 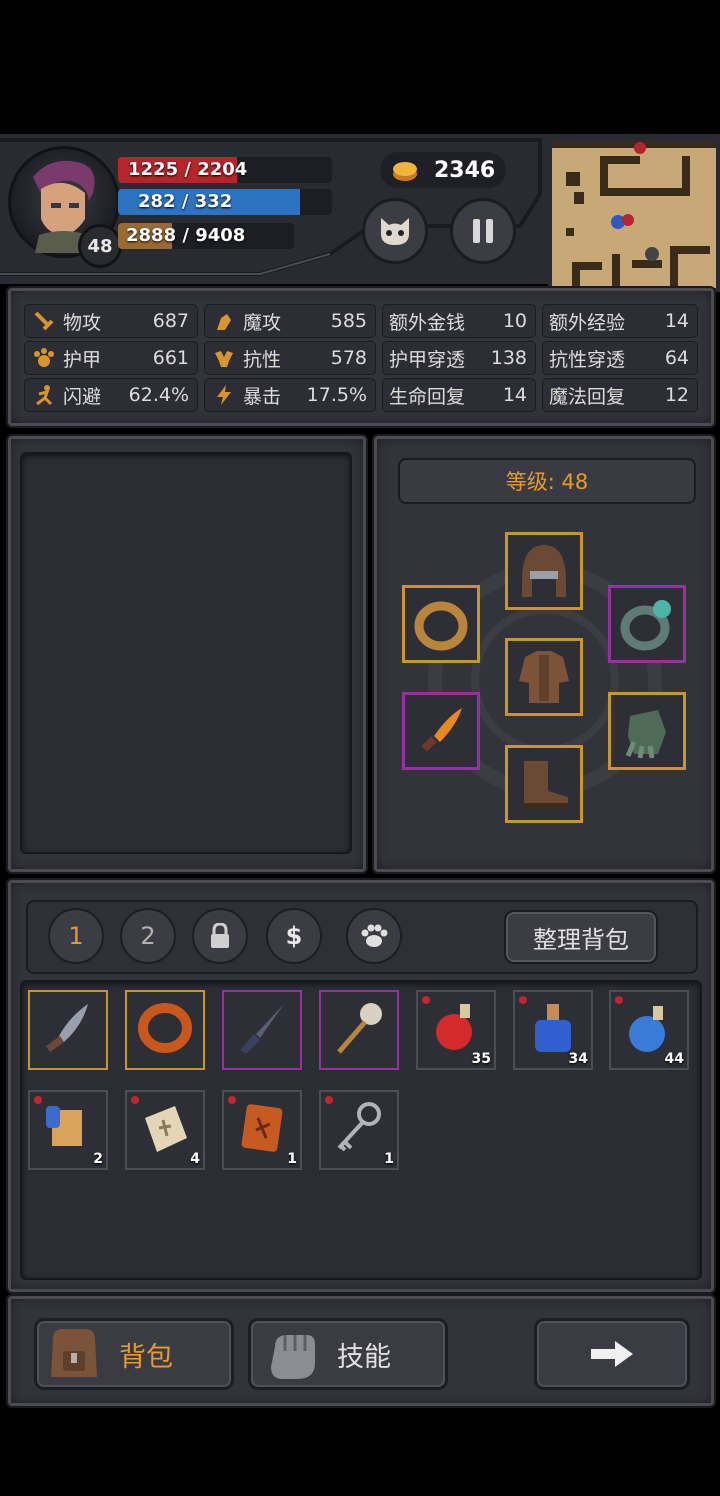 I want to click on weapon-slot, so click(x=441, y=731).